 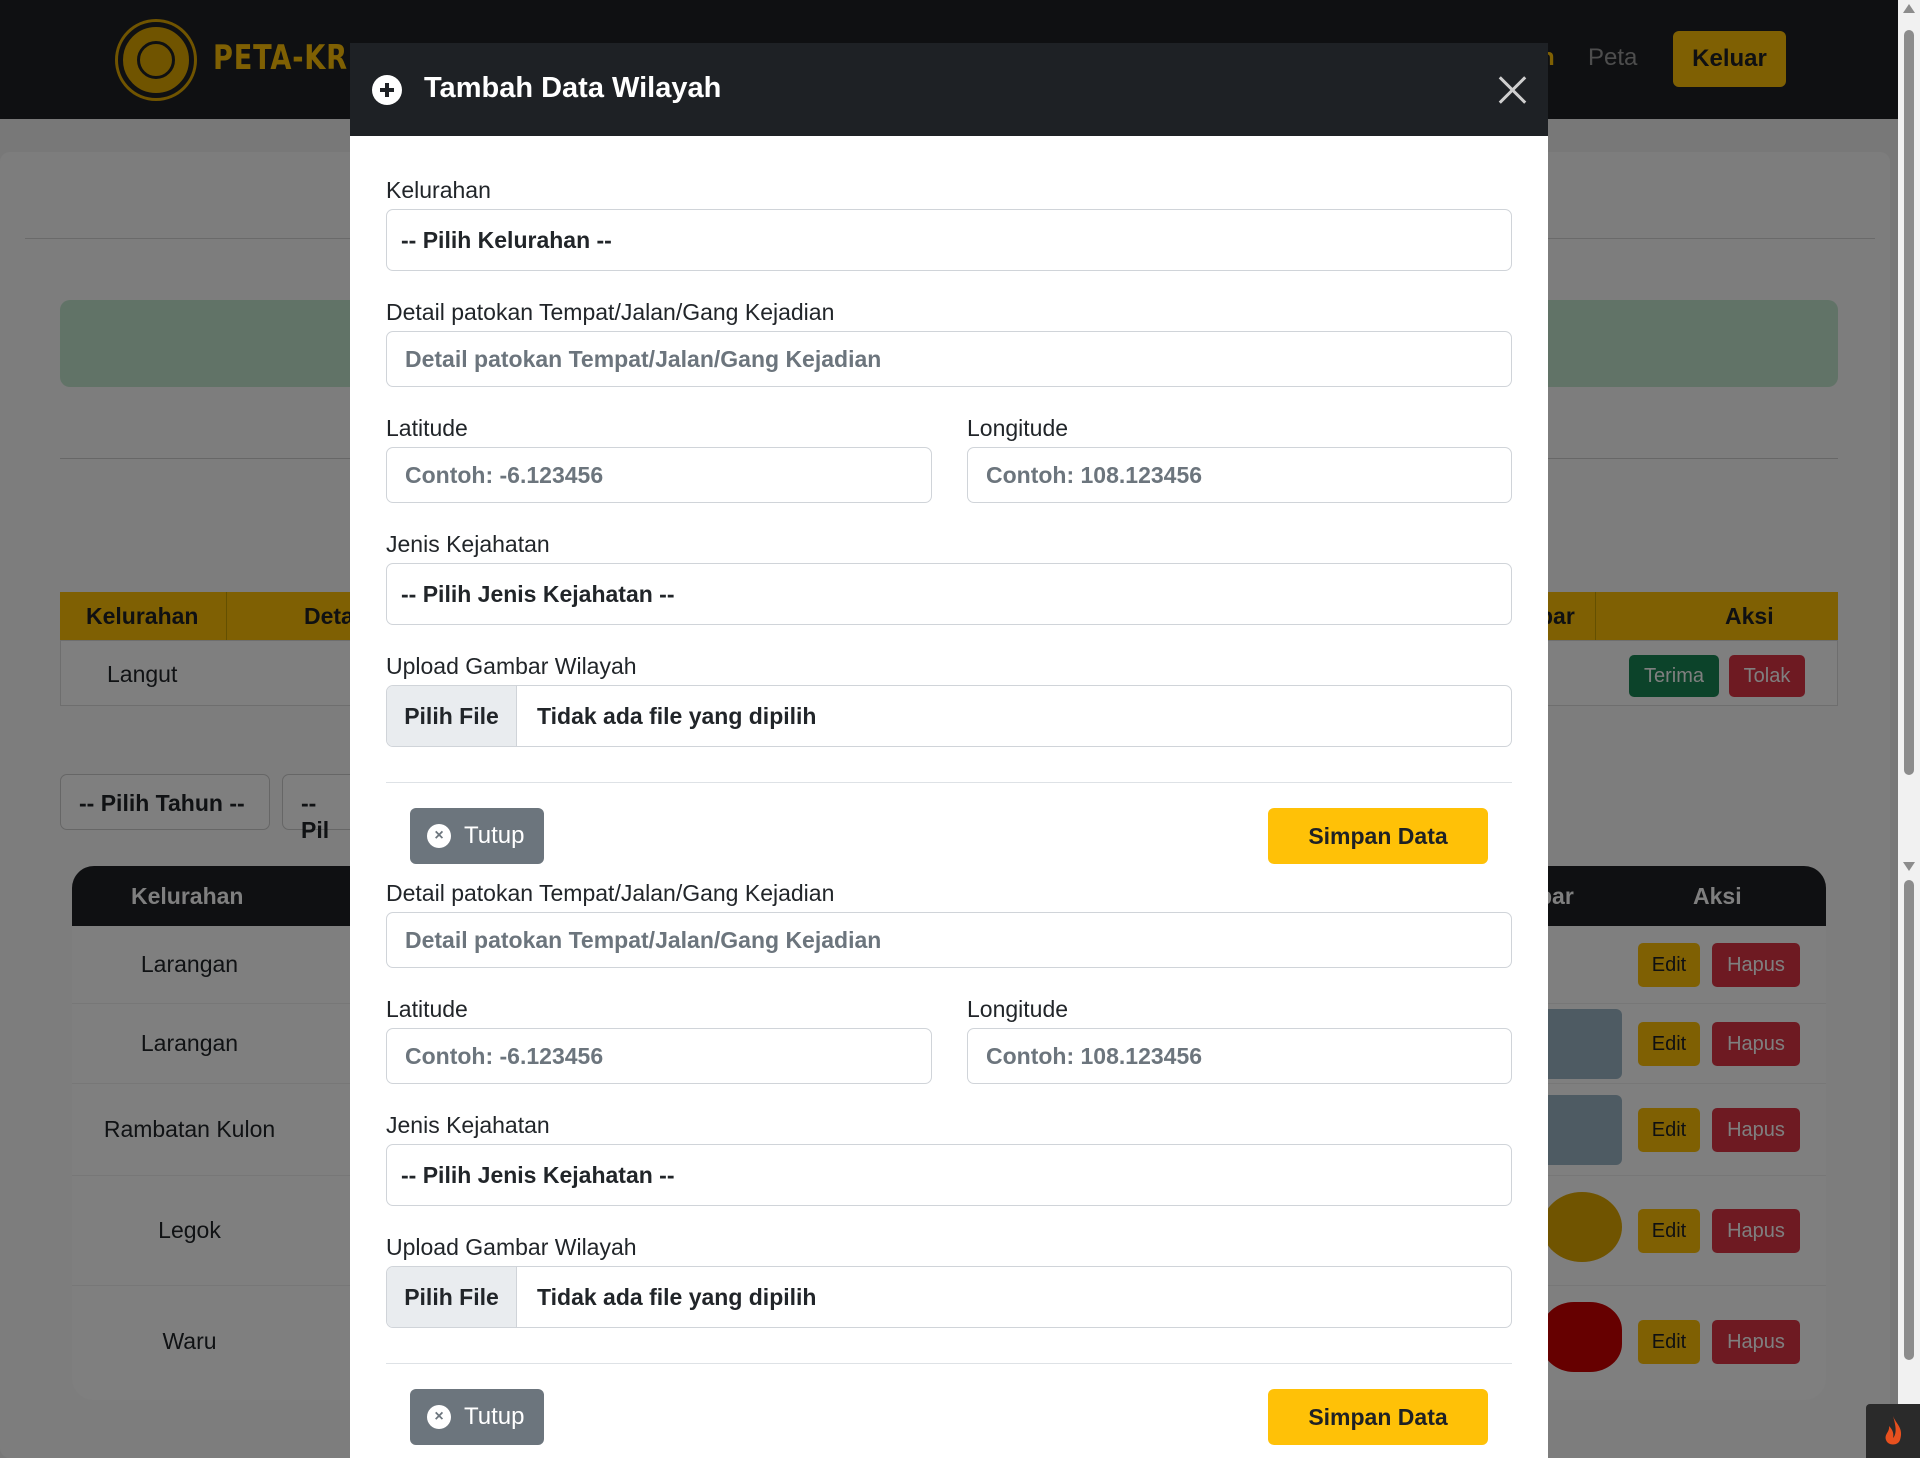 What do you see at coordinates (949, 89) in the screenshot?
I see `modal-header: Tambah Data Wilayah` at bounding box center [949, 89].